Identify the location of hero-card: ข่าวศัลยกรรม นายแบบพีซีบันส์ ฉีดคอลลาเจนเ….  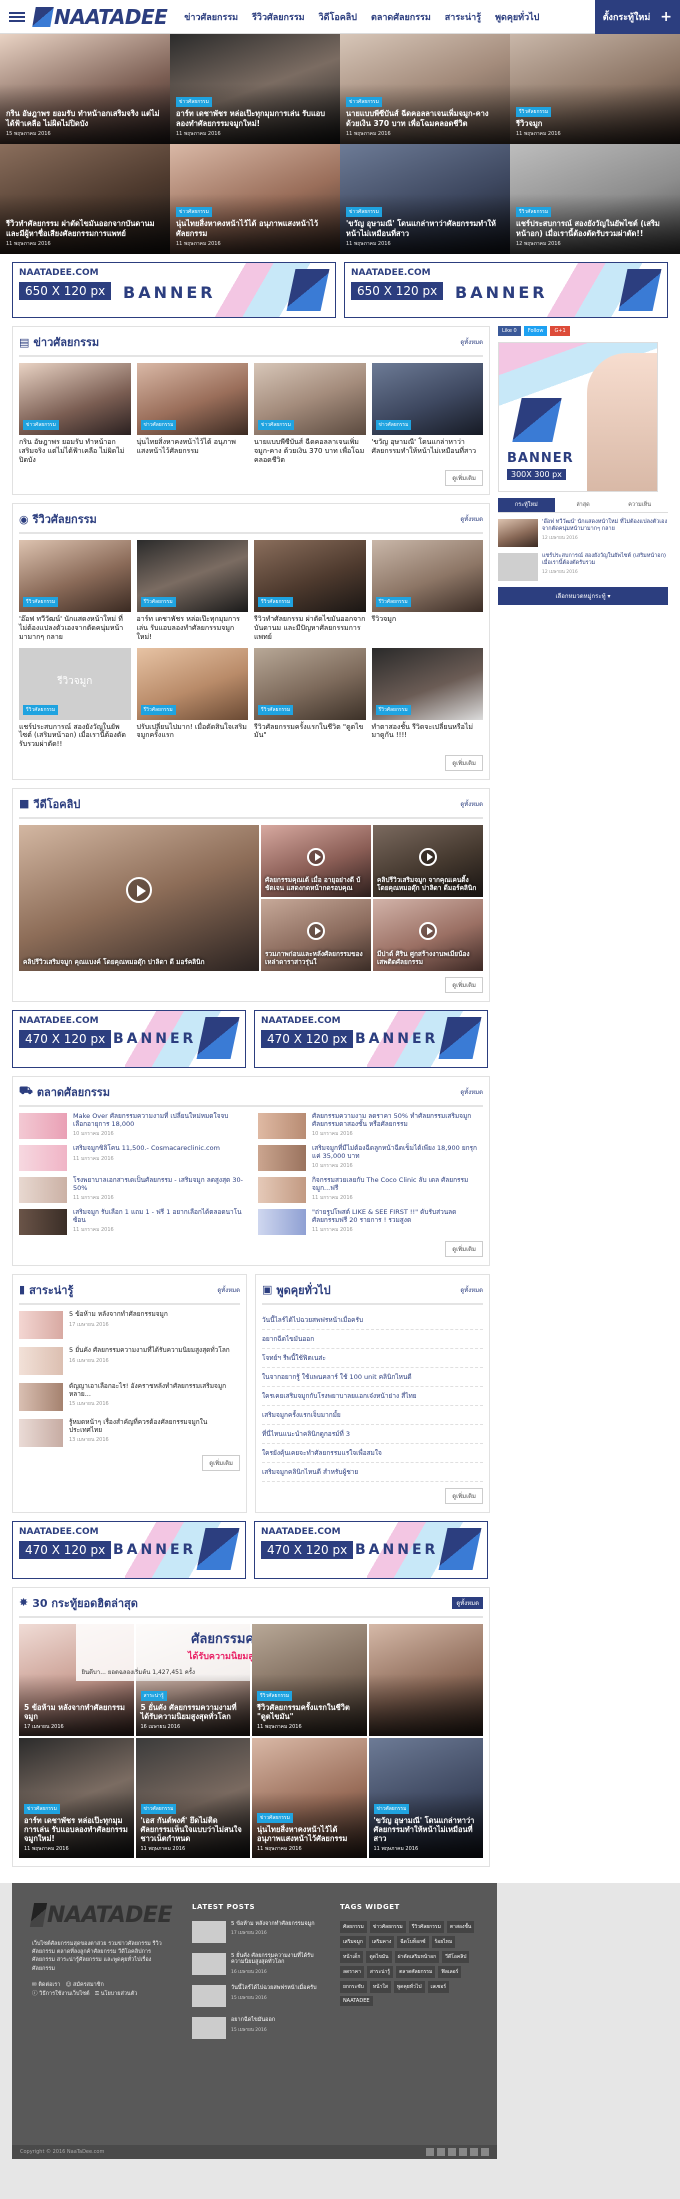
(425, 89).